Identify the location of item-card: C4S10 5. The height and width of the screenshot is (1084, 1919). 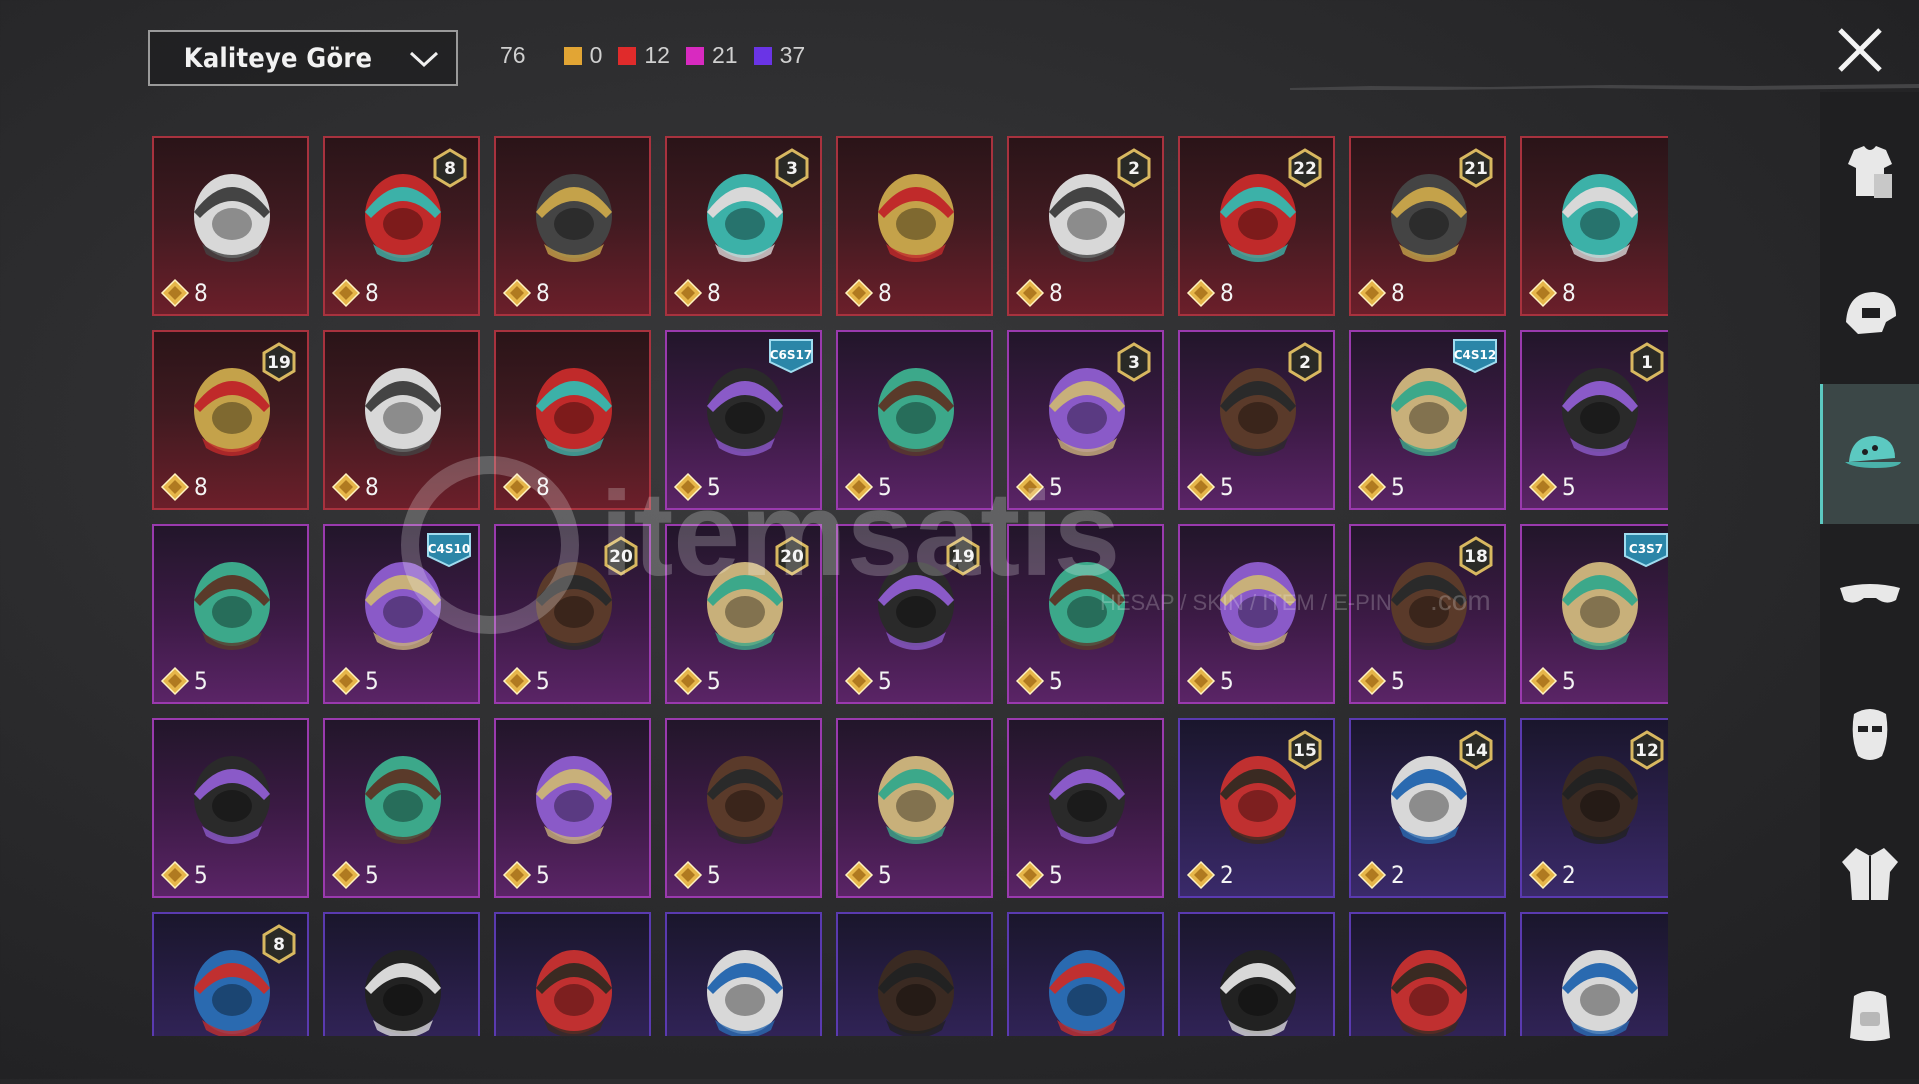
(401, 614).